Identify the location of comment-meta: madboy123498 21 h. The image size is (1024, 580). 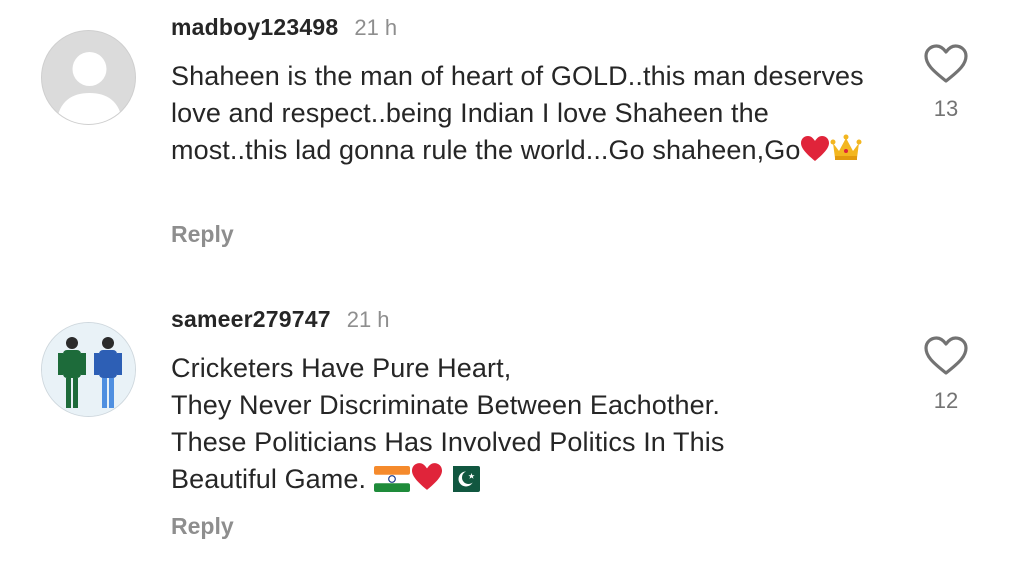
(284, 30).